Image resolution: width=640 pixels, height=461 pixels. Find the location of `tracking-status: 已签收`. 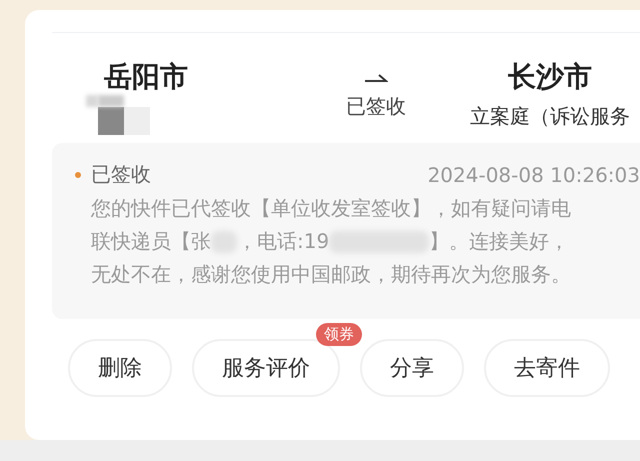

tracking-status: 已签收 is located at coordinates (121, 174).